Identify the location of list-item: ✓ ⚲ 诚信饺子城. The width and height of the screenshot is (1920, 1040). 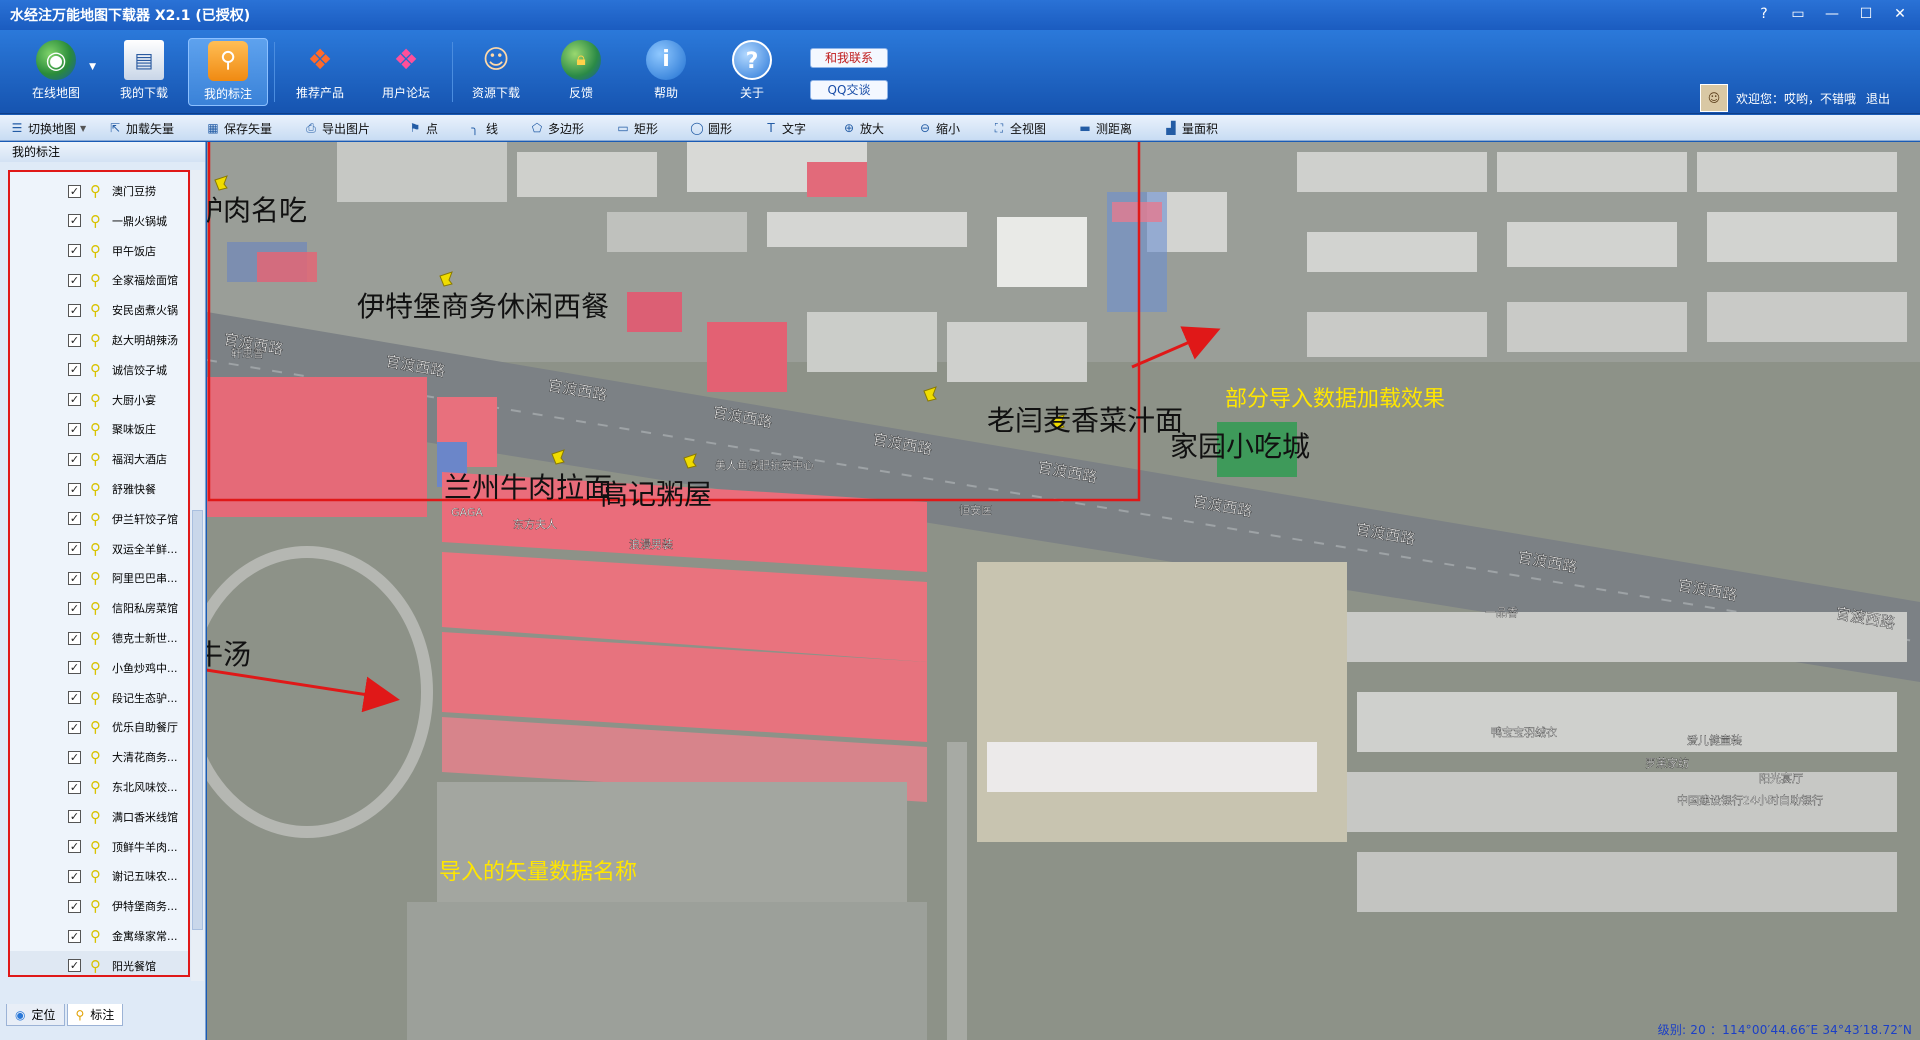
(99, 370).